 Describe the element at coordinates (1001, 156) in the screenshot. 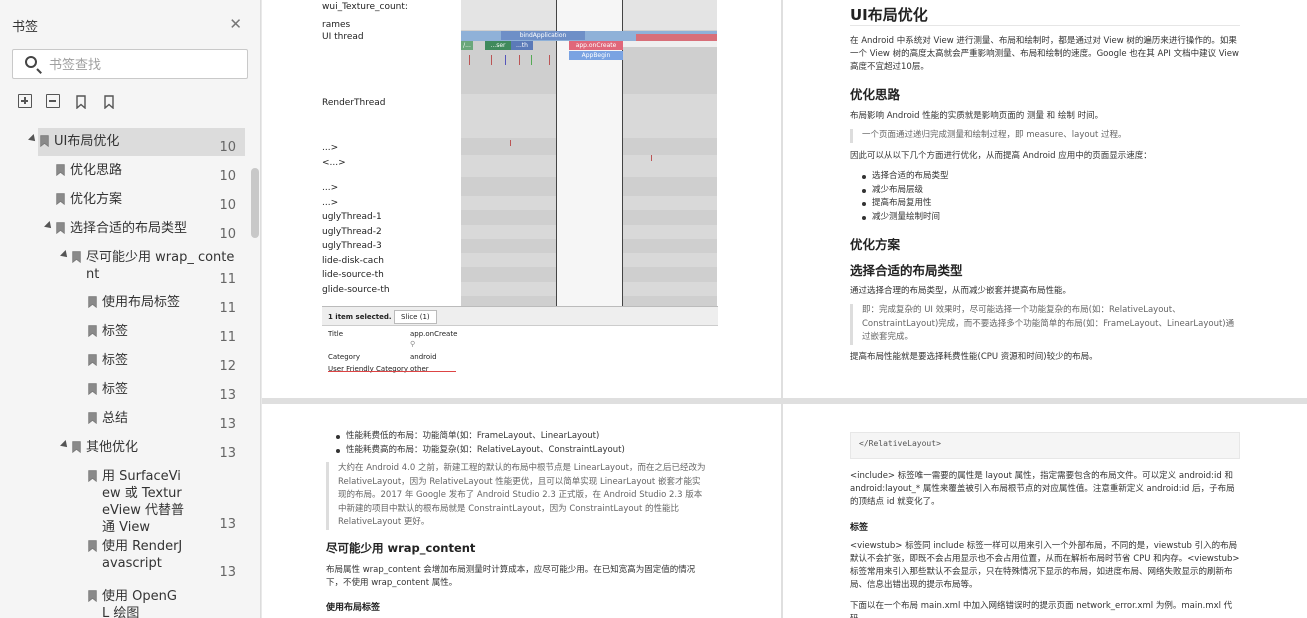

I see `ideas-paragraph-2: 因此可以从以下几个方面进行优化，从而提高 Android 应用中的页面显示速度：` at that location.